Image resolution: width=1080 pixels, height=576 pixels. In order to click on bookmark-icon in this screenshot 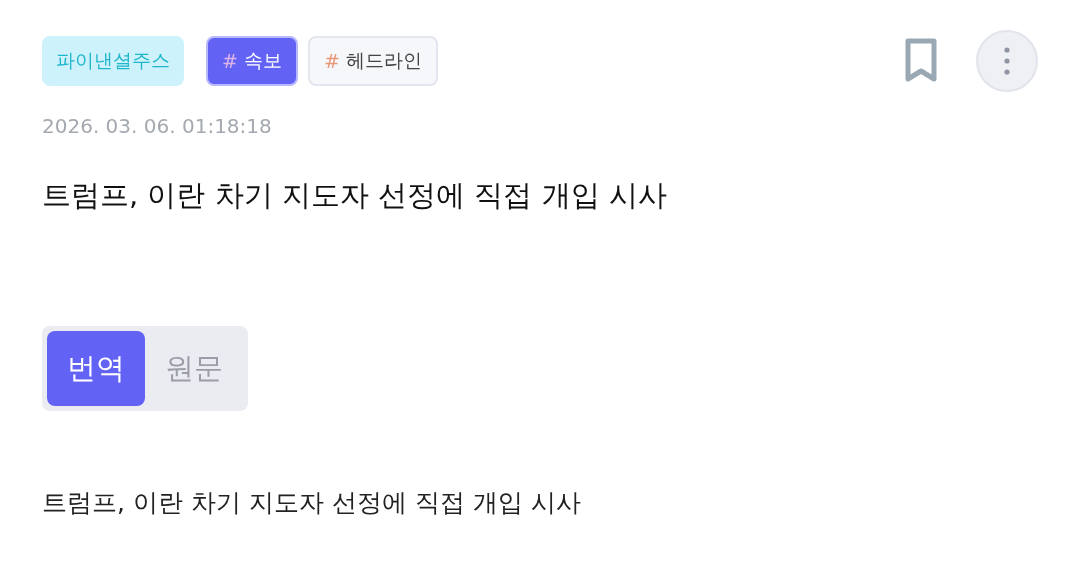, I will do `click(921, 61)`.